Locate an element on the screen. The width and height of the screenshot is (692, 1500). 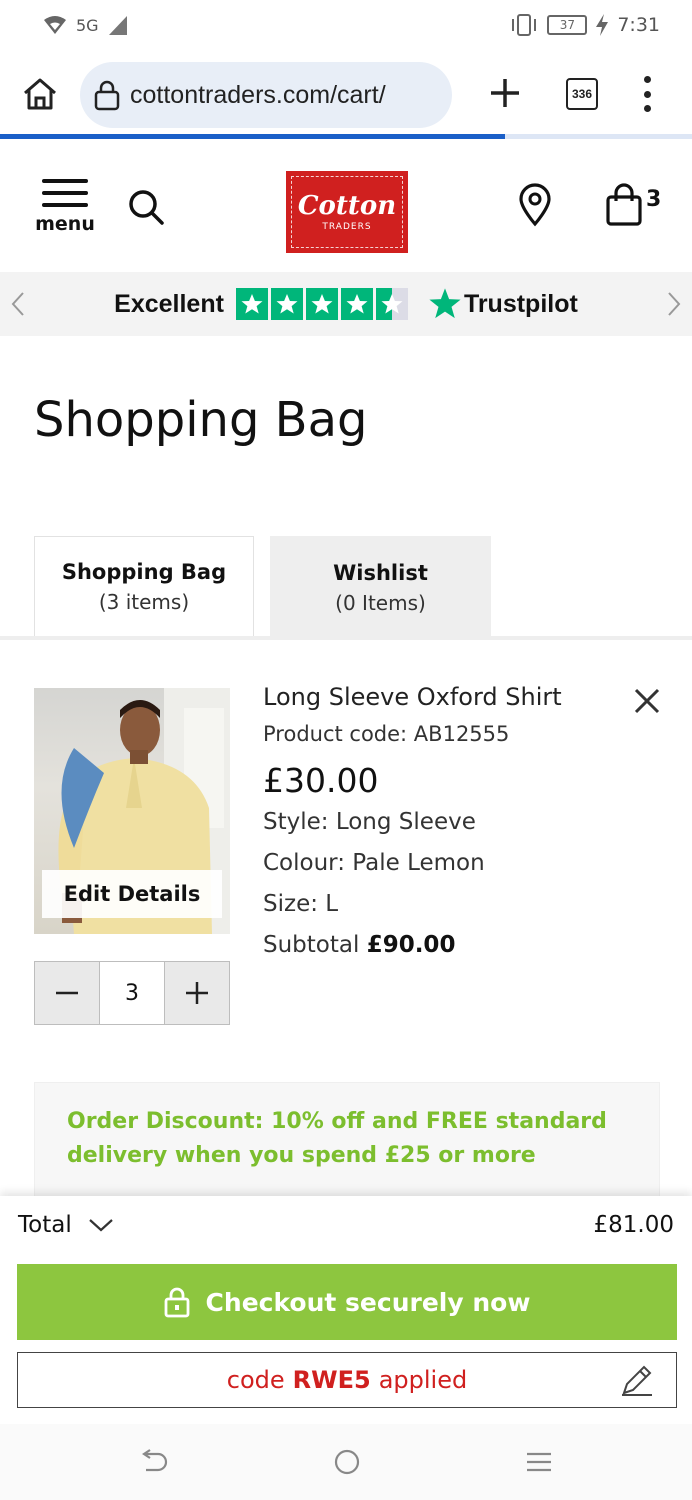
promo-code-applied: code RWE5 applied is located at coordinates (347, 1380).